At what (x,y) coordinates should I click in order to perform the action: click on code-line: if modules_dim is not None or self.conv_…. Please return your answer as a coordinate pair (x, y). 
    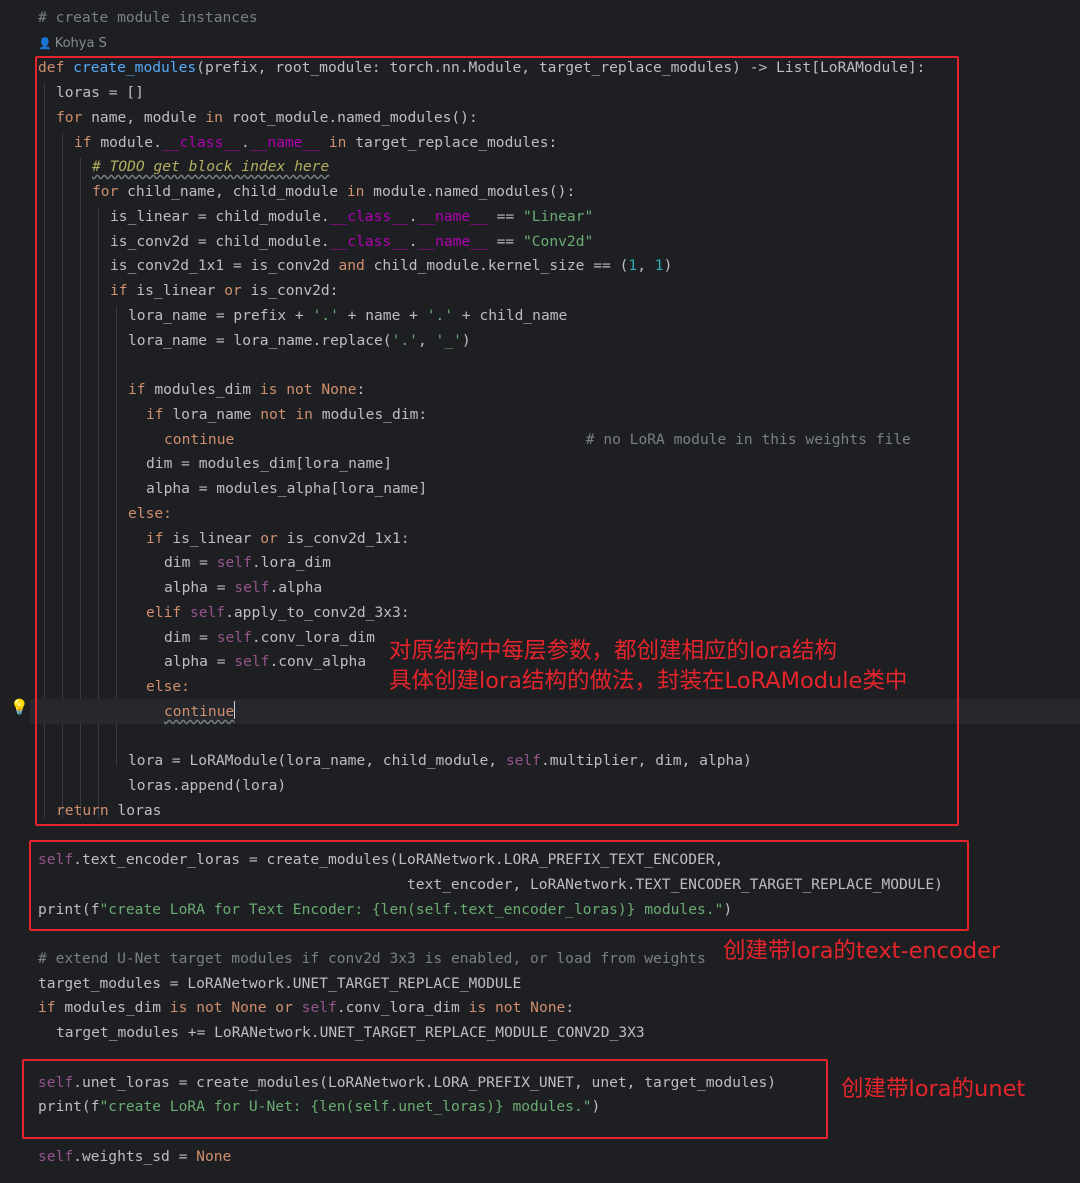
    Looking at the image, I should click on (306, 1008).